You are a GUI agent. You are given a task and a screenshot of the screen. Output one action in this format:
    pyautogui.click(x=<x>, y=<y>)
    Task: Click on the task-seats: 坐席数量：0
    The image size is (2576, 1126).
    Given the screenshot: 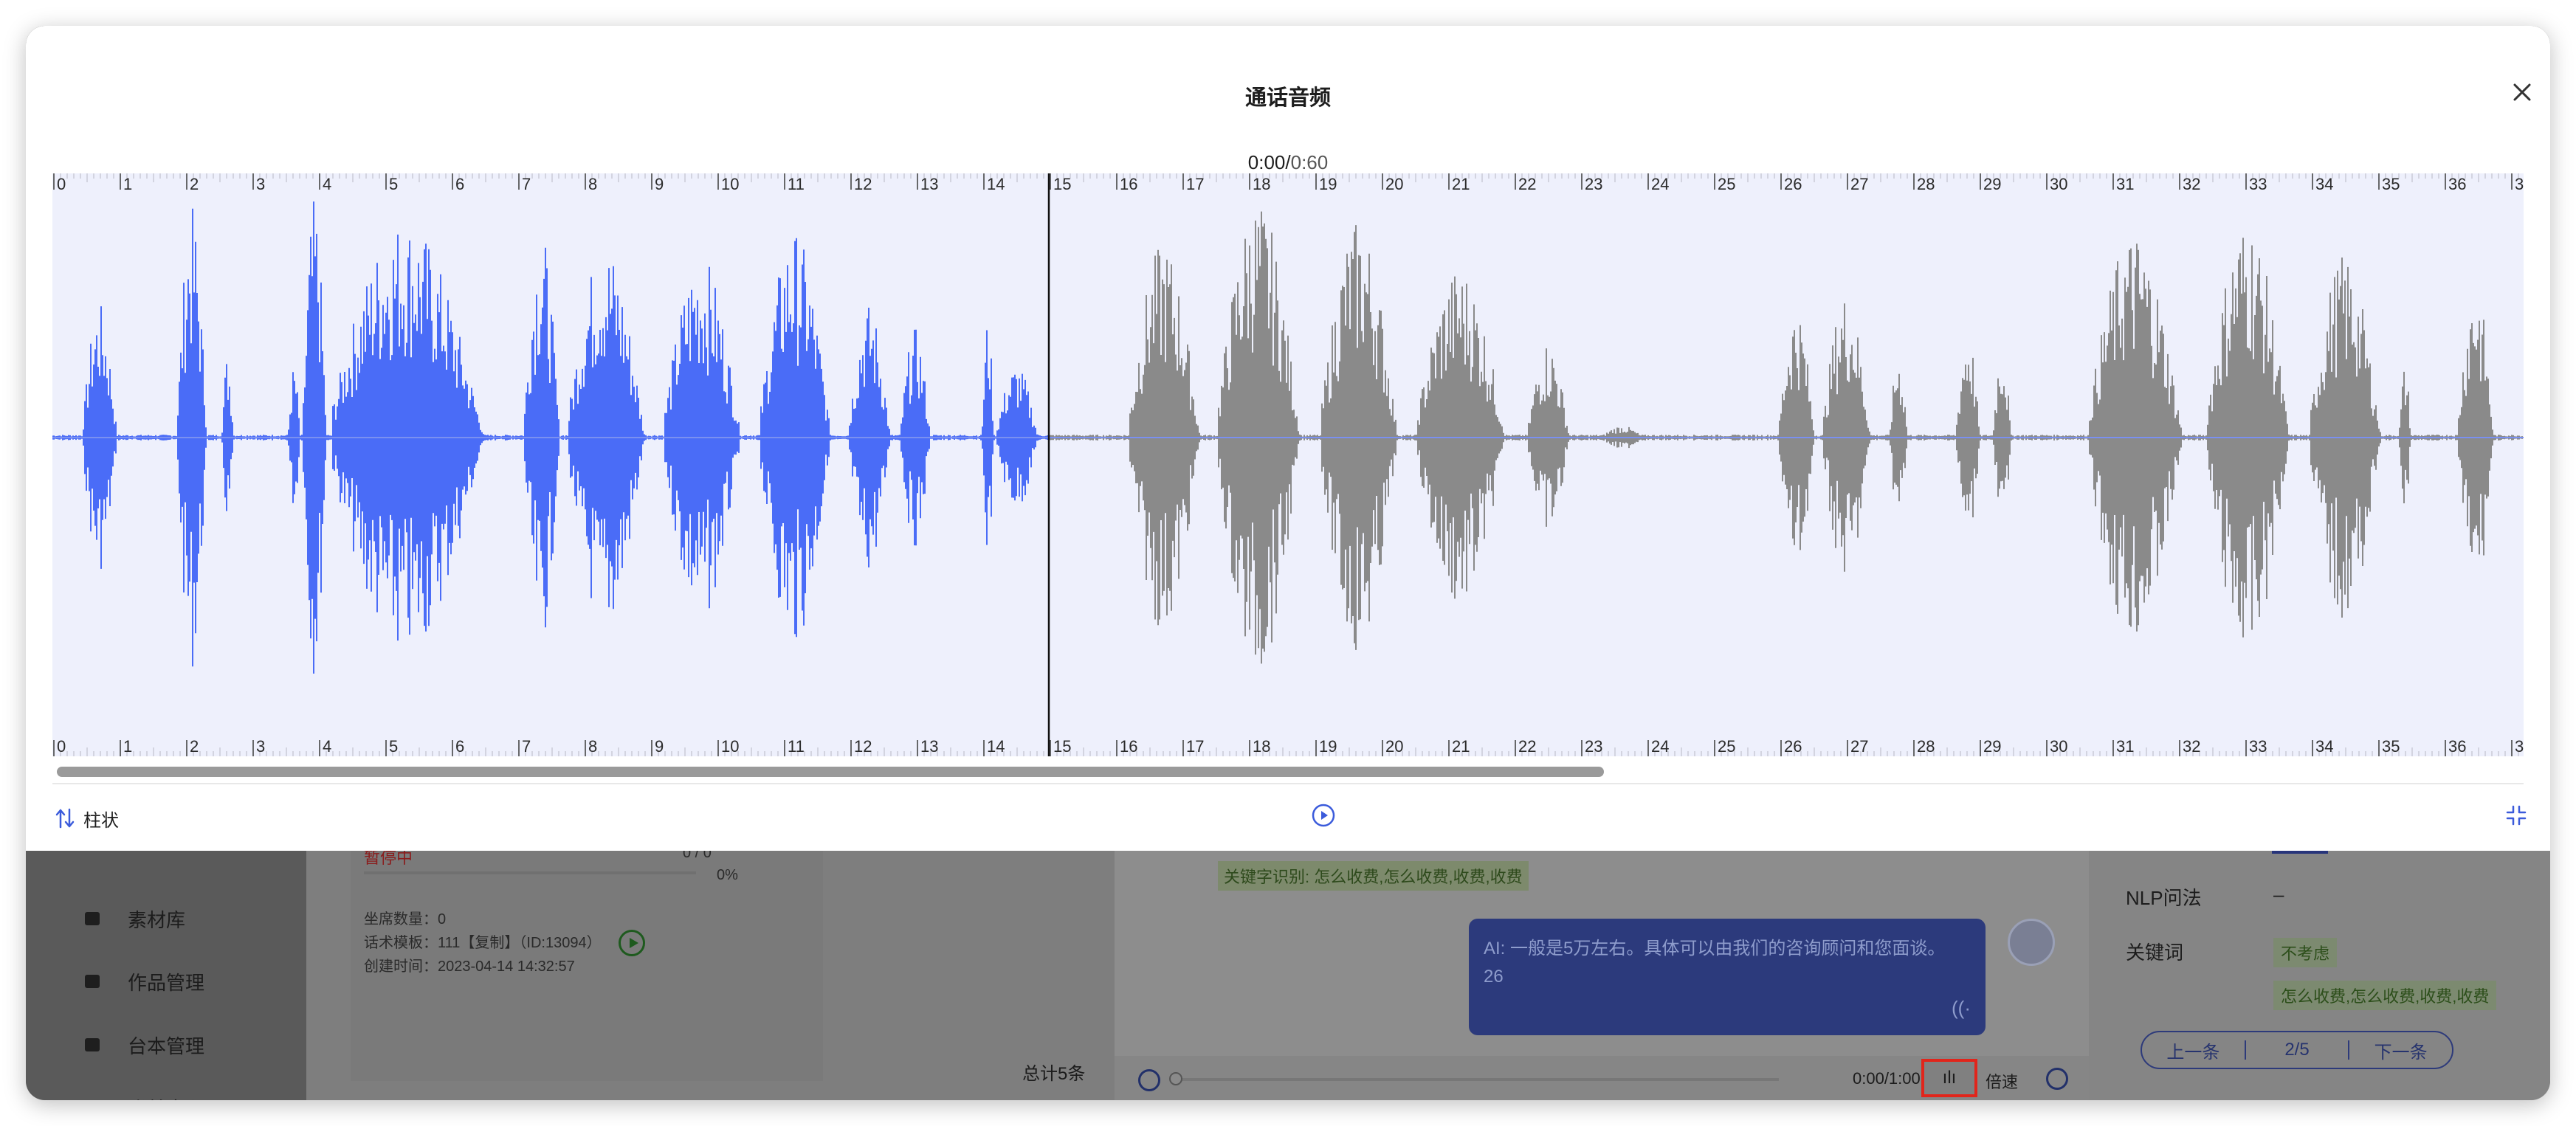 What is the action you would take?
    pyautogui.click(x=405, y=919)
    